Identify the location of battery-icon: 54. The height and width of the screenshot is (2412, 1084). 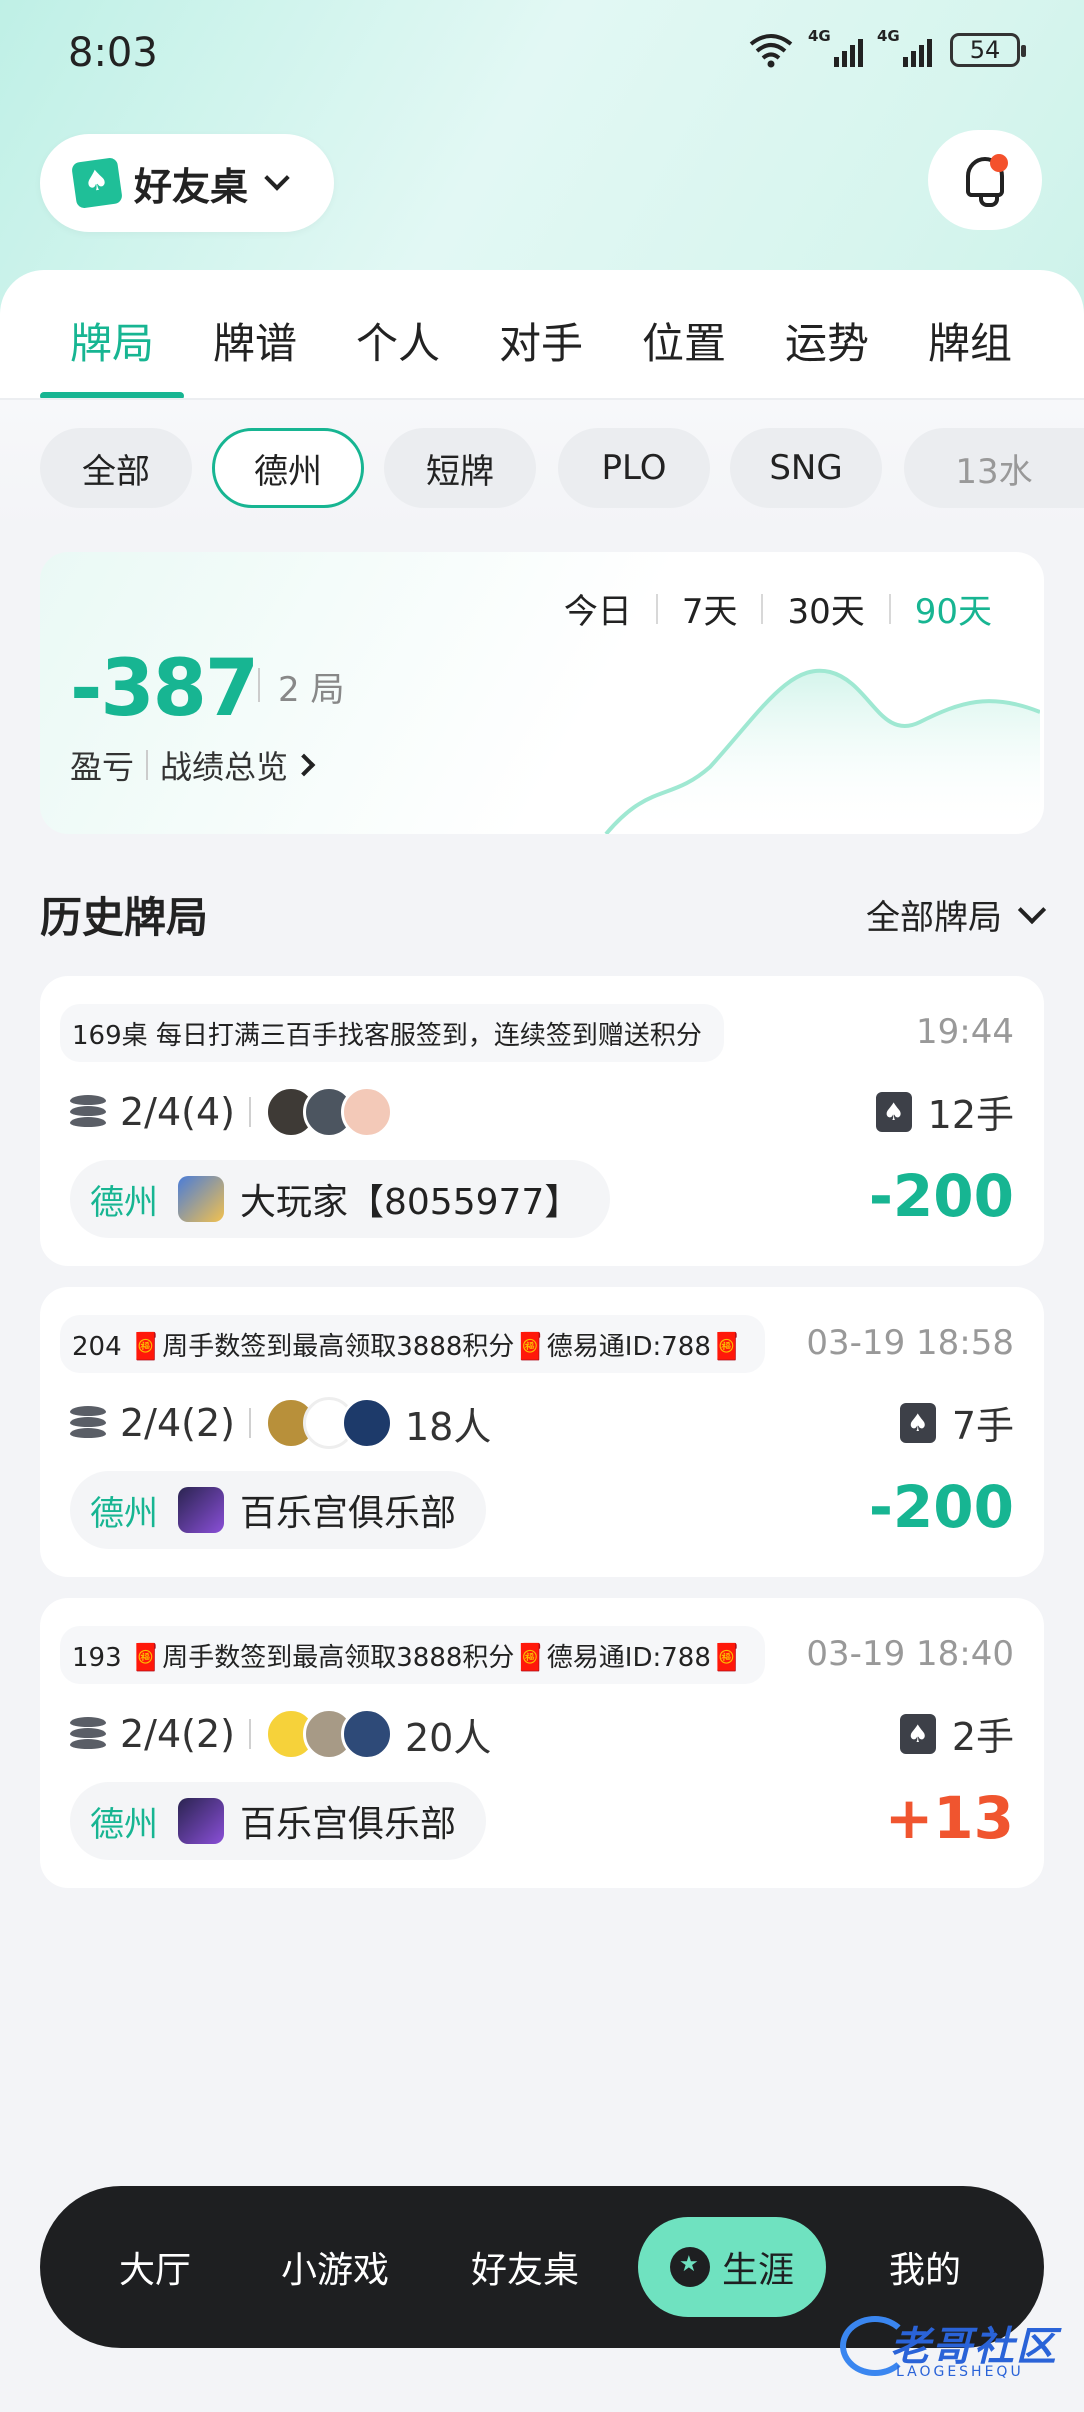
(988, 50).